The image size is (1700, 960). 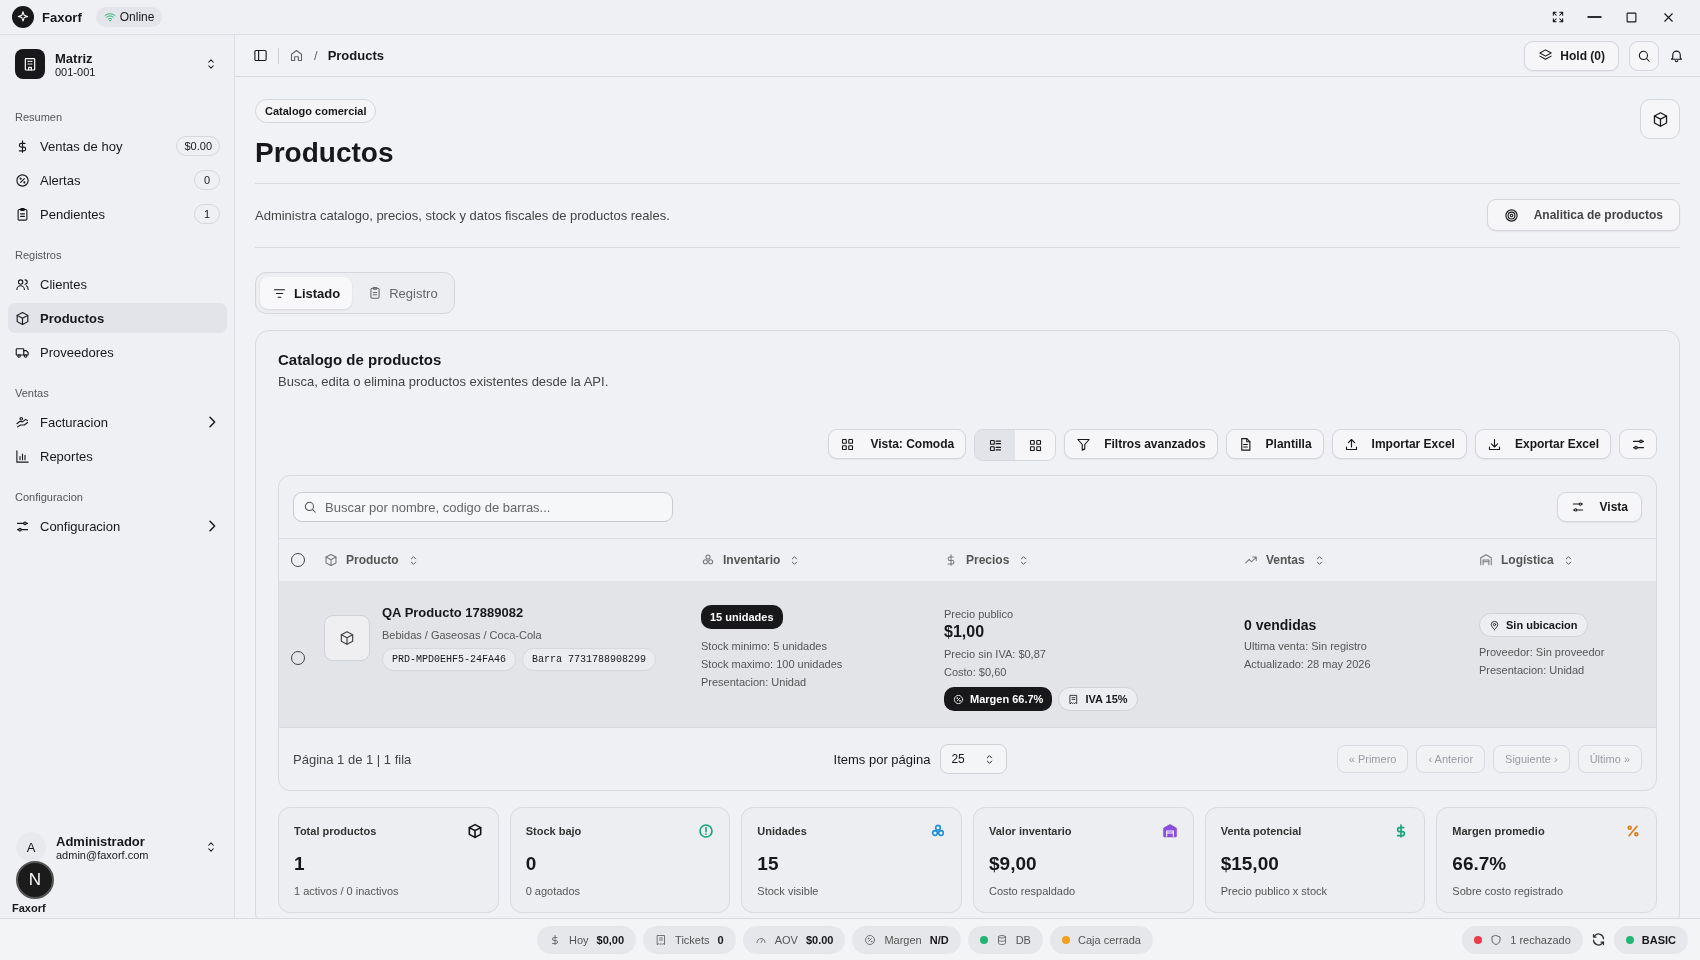 What do you see at coordinates (117, 352) in the screenshot?
I see `sidebar-item: Proveedores` at bounding box center [117, 352].